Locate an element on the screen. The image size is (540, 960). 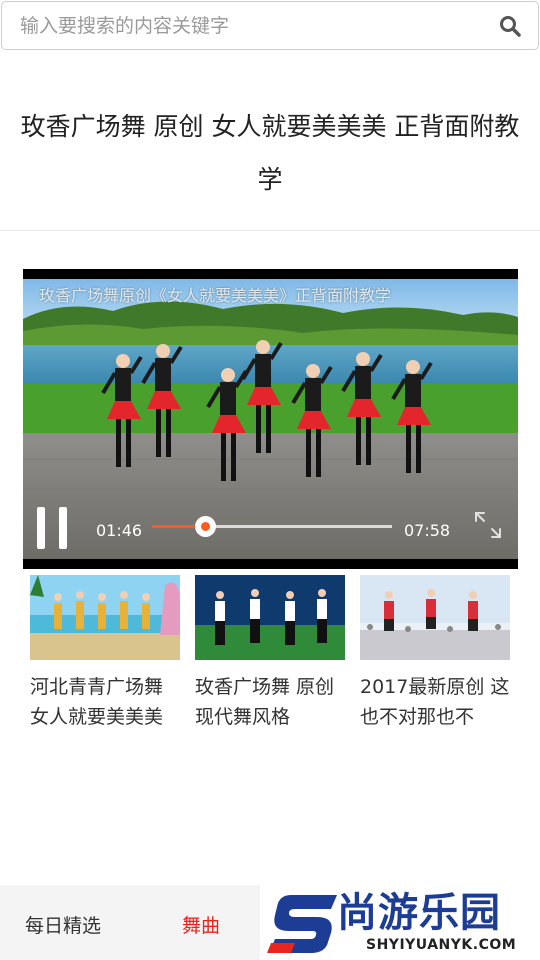
tab-dance-music: 舞曲 is located at coordinates (201, 924).